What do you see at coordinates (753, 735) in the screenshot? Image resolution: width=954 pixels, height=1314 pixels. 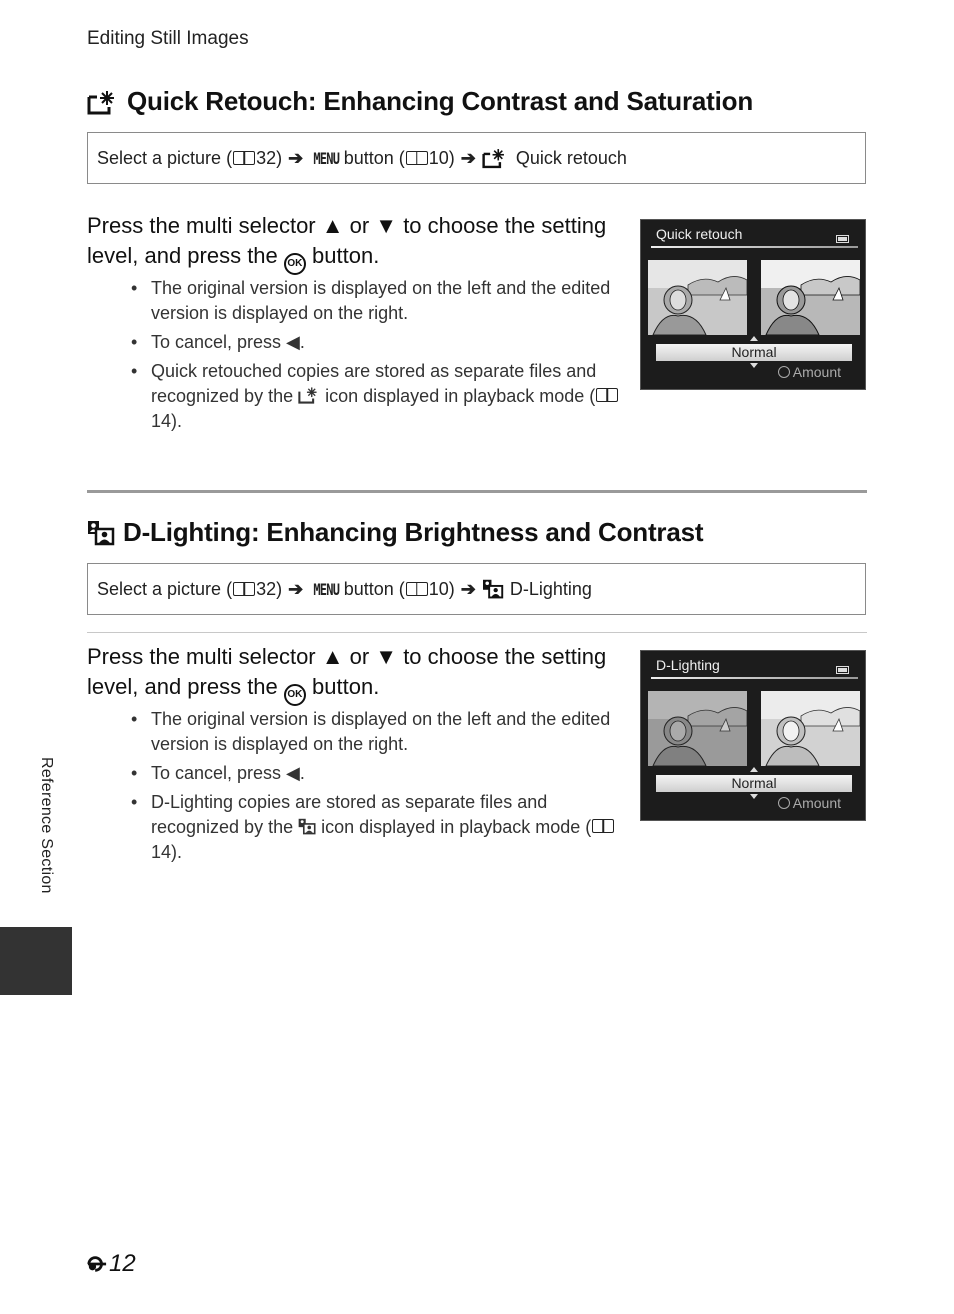 I see `camera-screen-d-lighting: D-Lighting Normal Amount` at bounding box center [753, 735].